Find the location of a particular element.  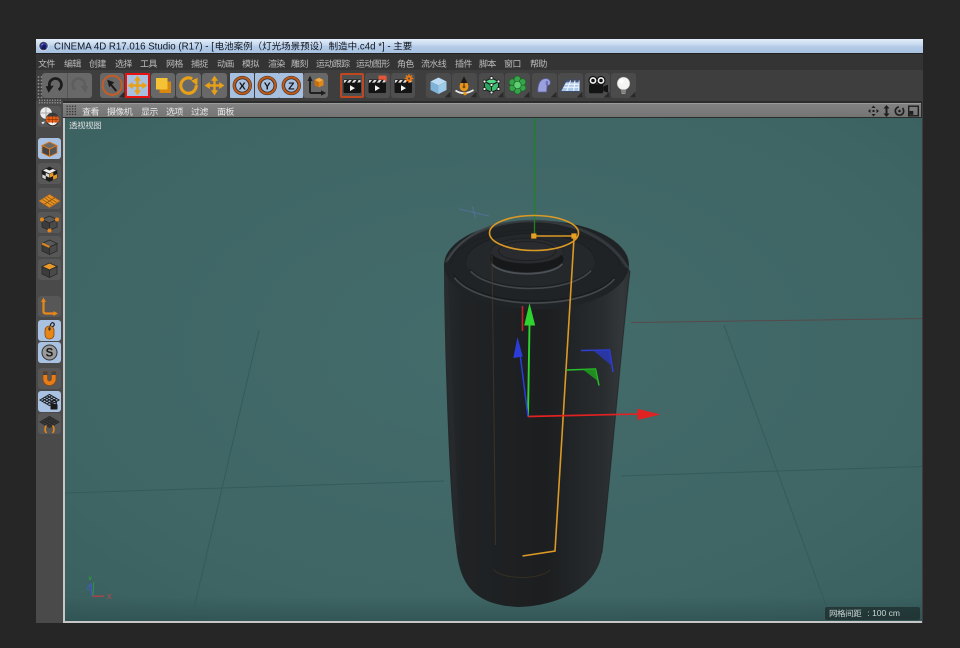

svg-text: Y is located at coordinates (266, 86).